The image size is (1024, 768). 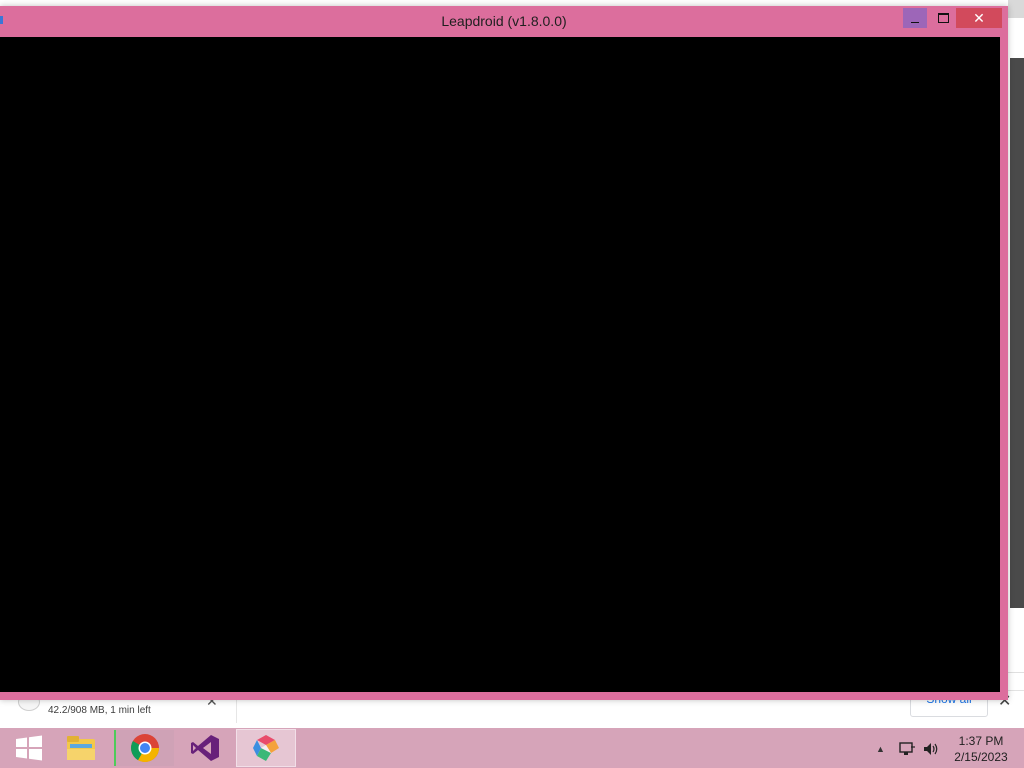 I want to click on taskbar-leapdroid, so click(x=266, y=748).